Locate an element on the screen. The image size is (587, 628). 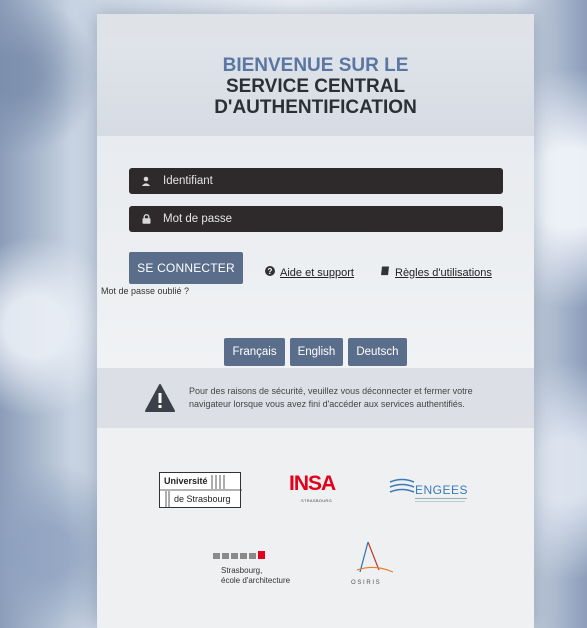
lock-icon is located at coordinates (146, 219).